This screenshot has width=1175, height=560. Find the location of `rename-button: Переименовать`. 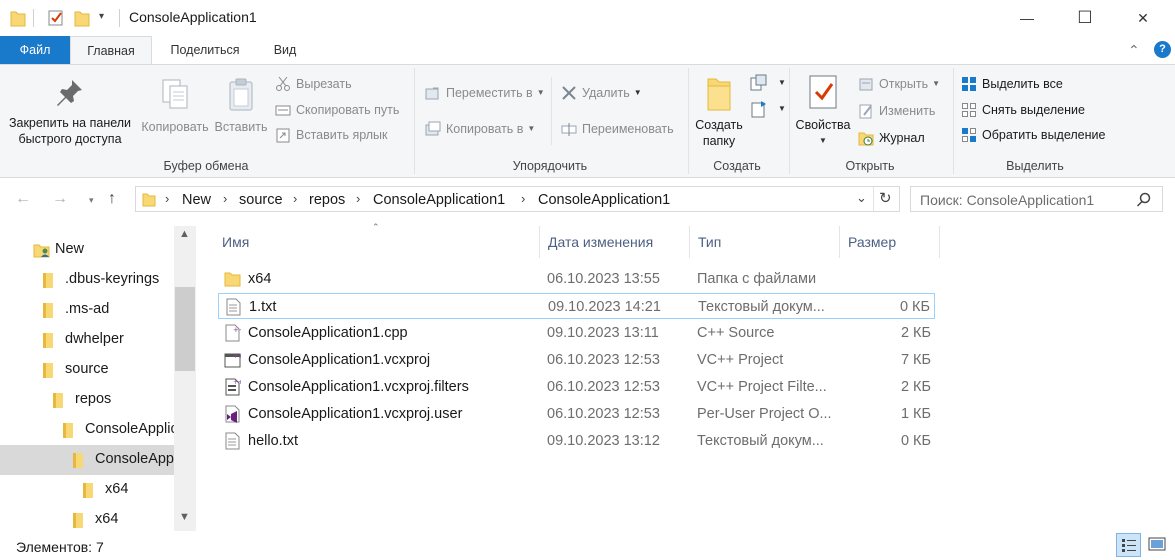

rename-button: Переименовать is located at coordinates (617, 129).